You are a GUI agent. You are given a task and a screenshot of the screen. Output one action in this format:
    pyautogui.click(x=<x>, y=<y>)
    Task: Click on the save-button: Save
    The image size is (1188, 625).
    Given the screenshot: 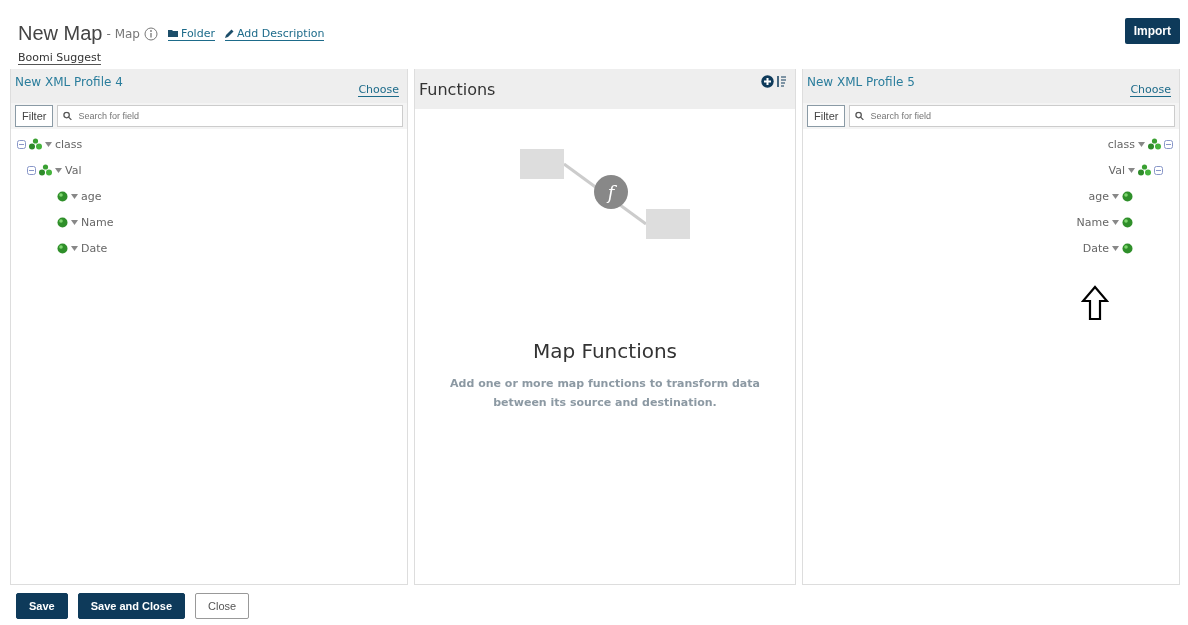 What is the action you would take?
    pyautogui.click(x=42, y=606)
    